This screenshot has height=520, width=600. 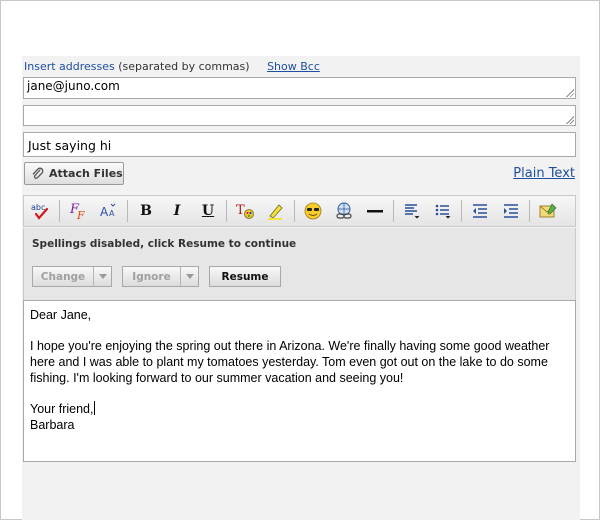 What do you see at coordinates (73, 86) in the screenshot?
I see `to-field-value: jane@juno.com` at bounding box center [73, 86].